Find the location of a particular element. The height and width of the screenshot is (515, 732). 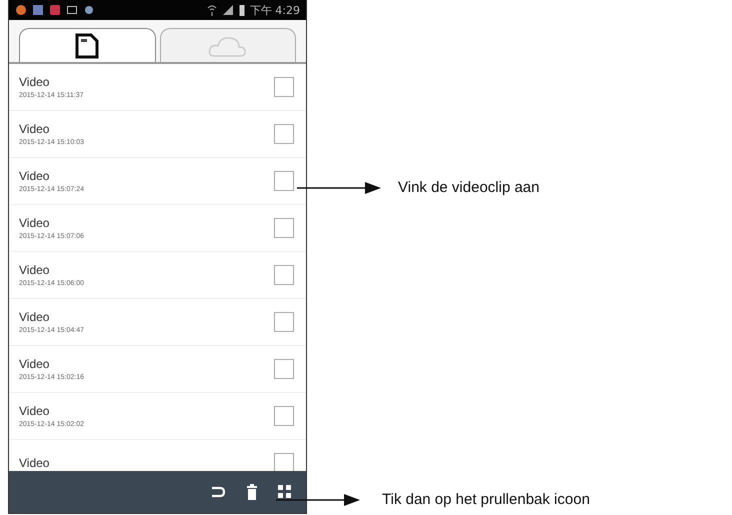

battery-icon is located at coordinates (241, 10).